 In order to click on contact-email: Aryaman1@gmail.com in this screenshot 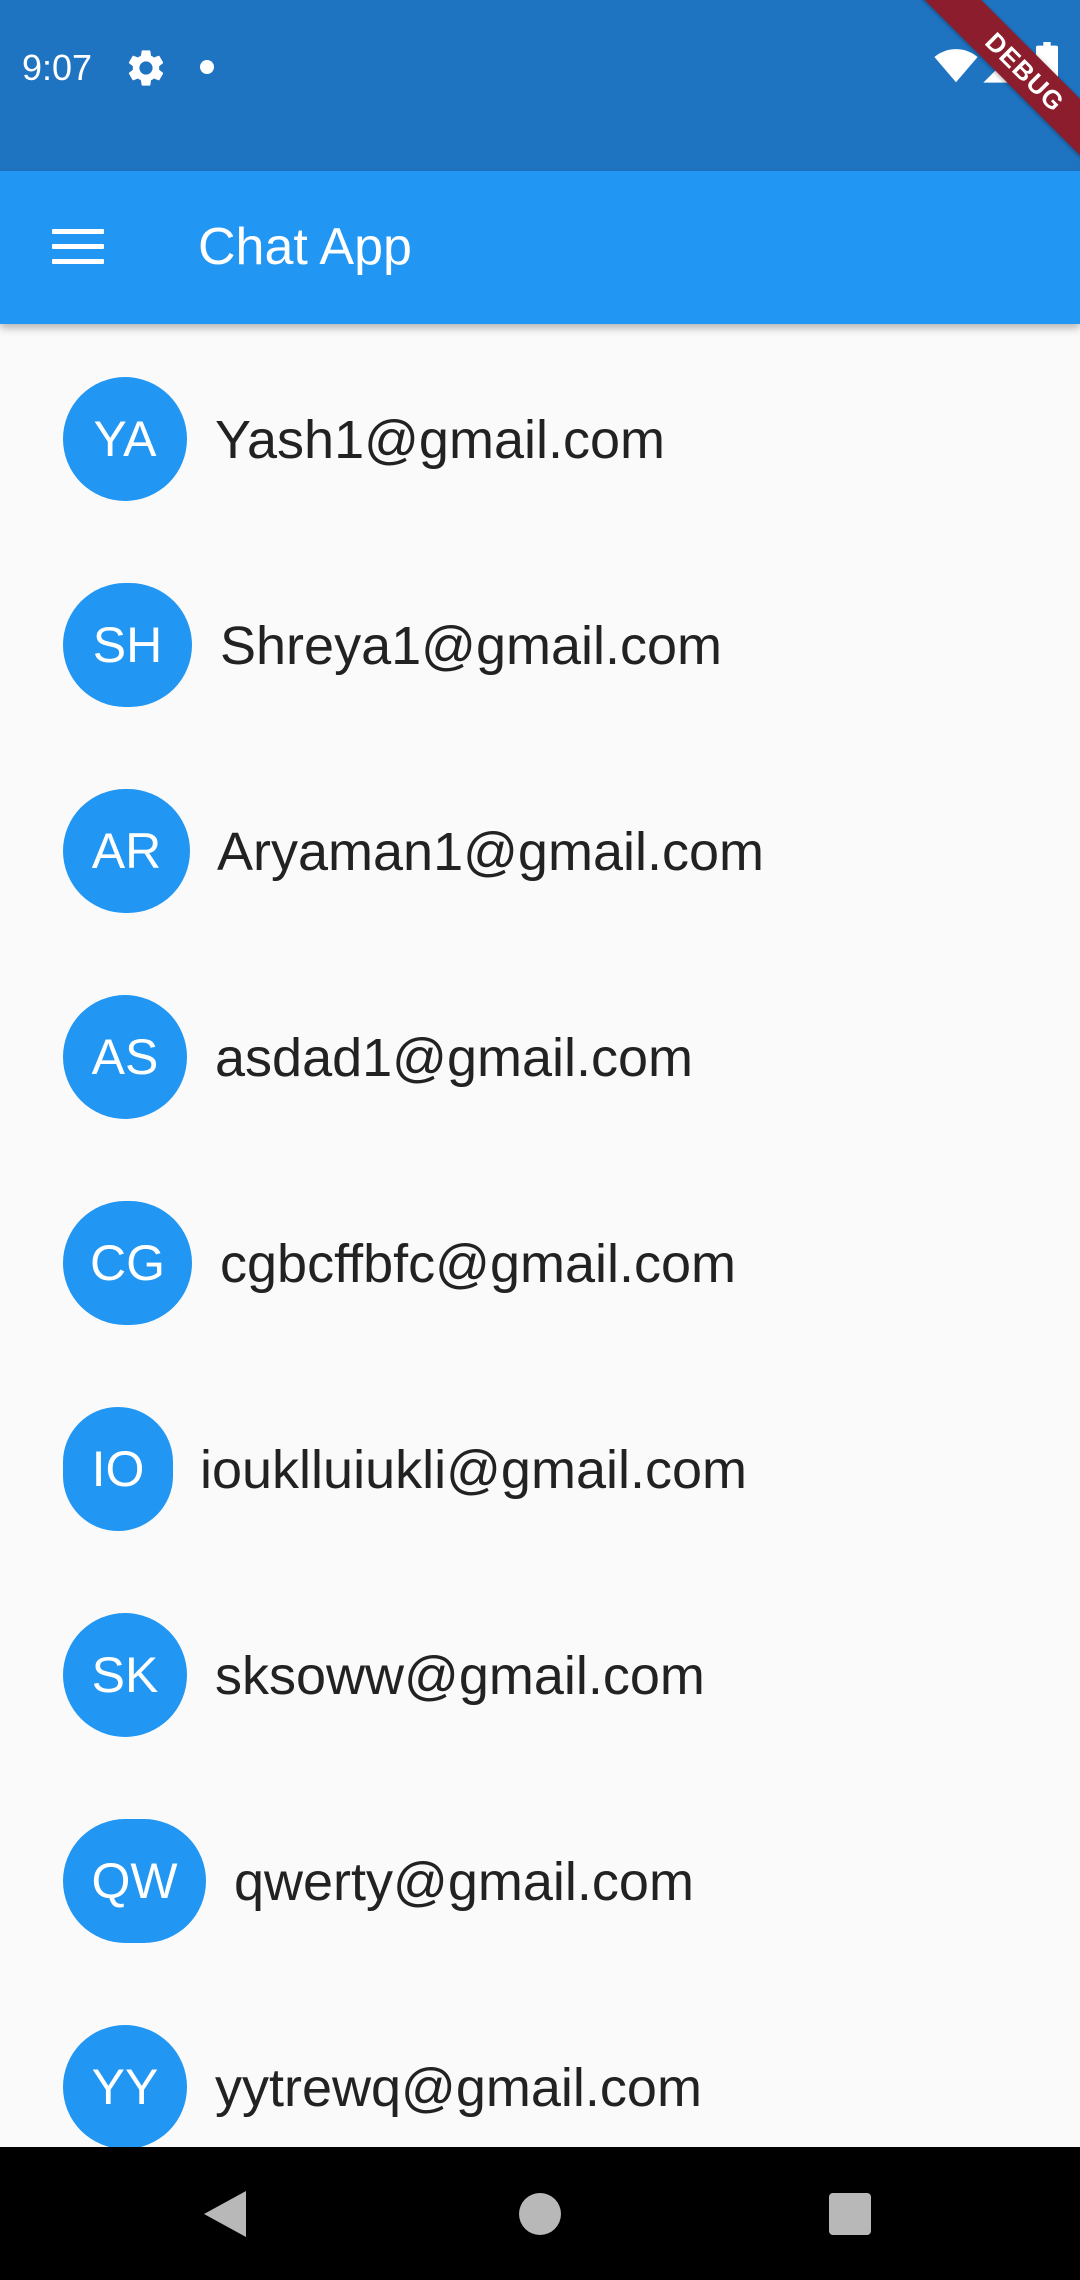, I will do `click(490, 852)`.